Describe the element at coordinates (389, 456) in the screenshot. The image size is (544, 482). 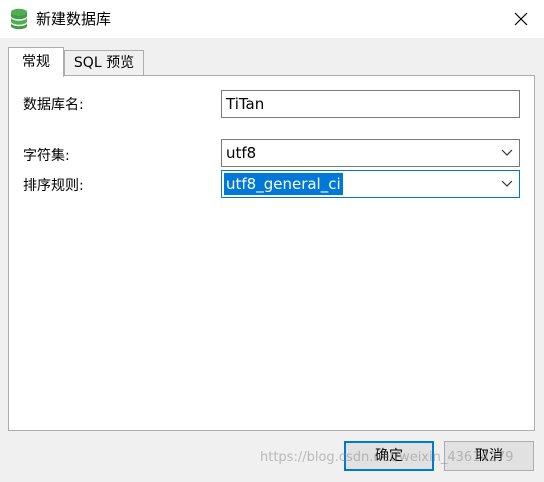
I see `ok-button: 确定` at that location.